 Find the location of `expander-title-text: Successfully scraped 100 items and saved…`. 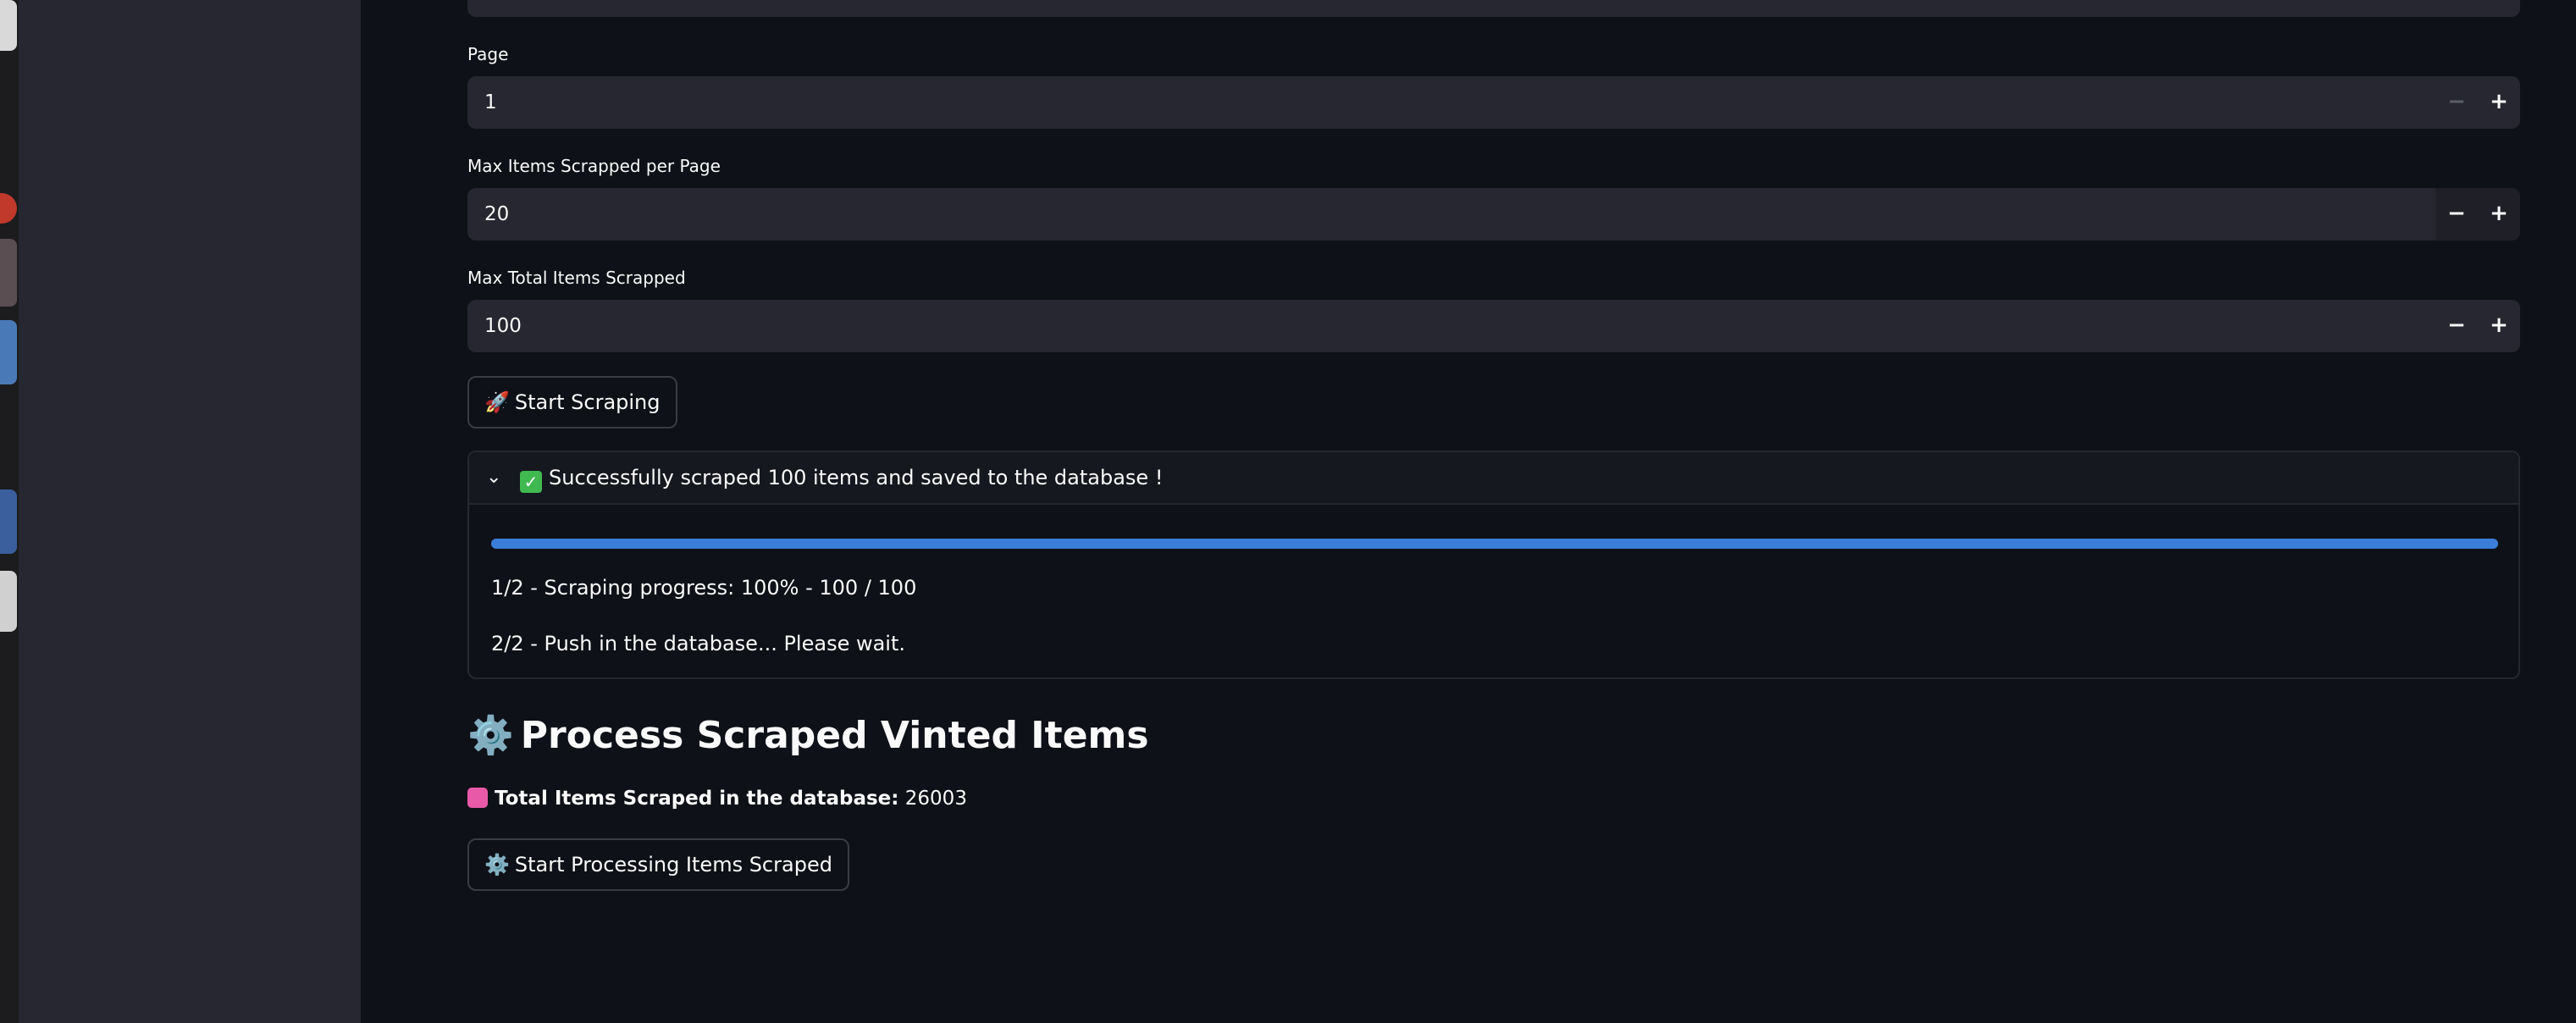

expander-title-text: Successfully scraped 100 items and saved… is located at coordinates (856, 478).